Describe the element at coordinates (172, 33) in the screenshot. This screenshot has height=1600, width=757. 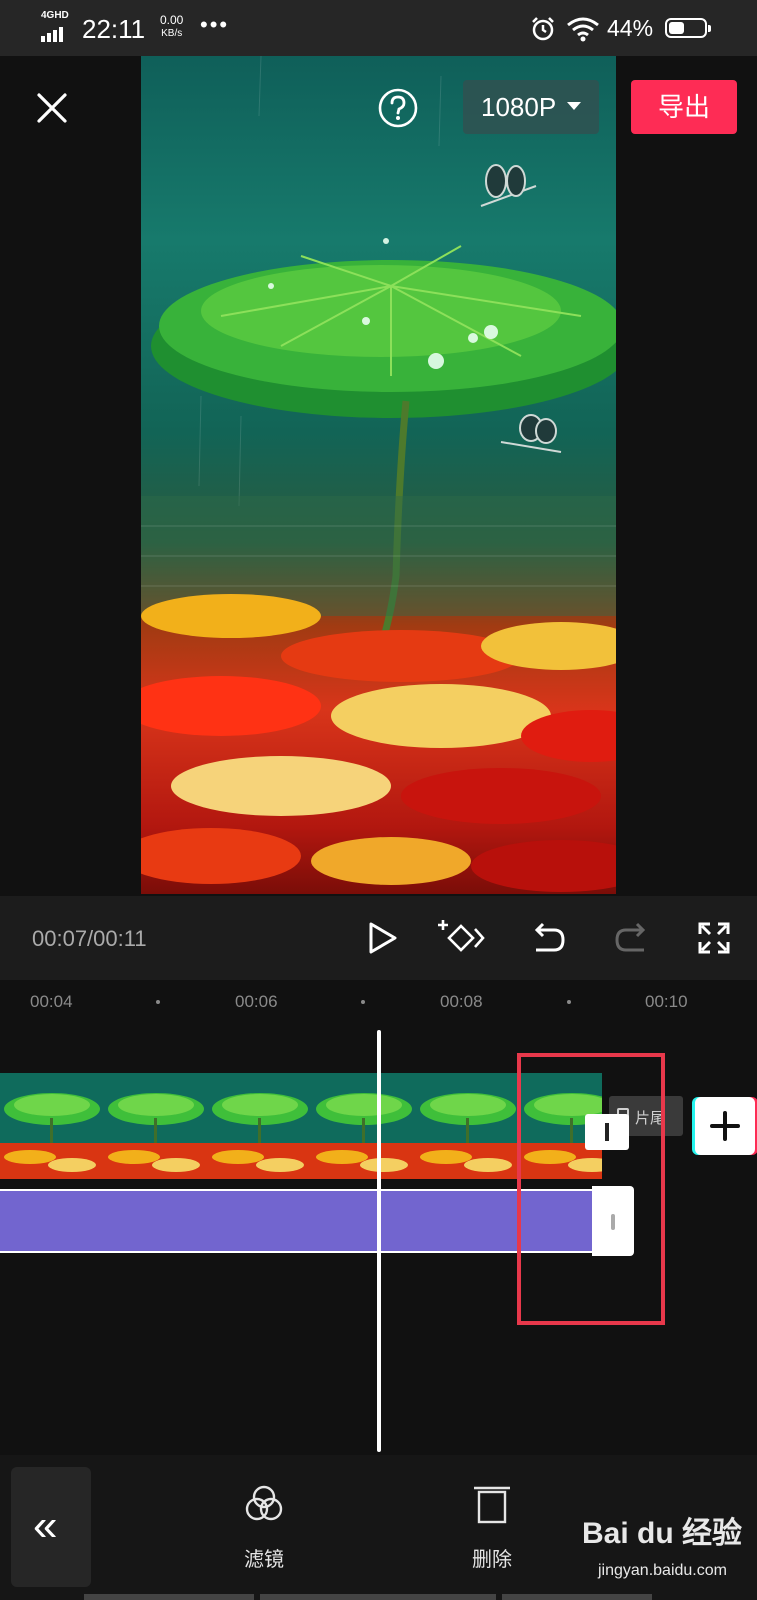
I see `network-speed-unit: KB/s` at that location.